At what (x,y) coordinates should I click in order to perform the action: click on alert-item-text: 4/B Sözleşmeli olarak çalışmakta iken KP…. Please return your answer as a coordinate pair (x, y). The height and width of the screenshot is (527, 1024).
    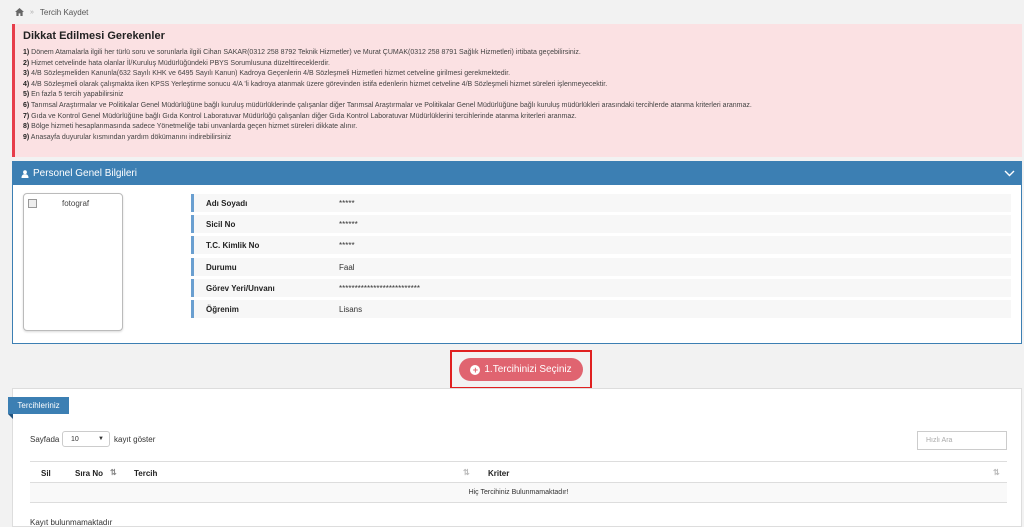
    Looking at the image, I should click on (318, 84).